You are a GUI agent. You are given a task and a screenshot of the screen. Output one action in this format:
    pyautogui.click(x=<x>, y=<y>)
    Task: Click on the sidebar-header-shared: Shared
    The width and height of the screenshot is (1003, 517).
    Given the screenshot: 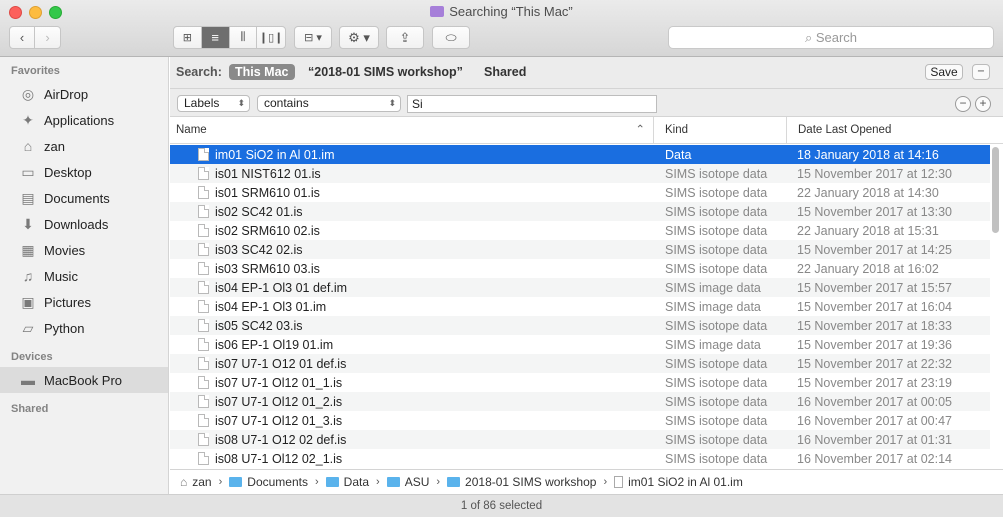 What is the action you would take?
    pyautogui.click(x=30, y=409)
    